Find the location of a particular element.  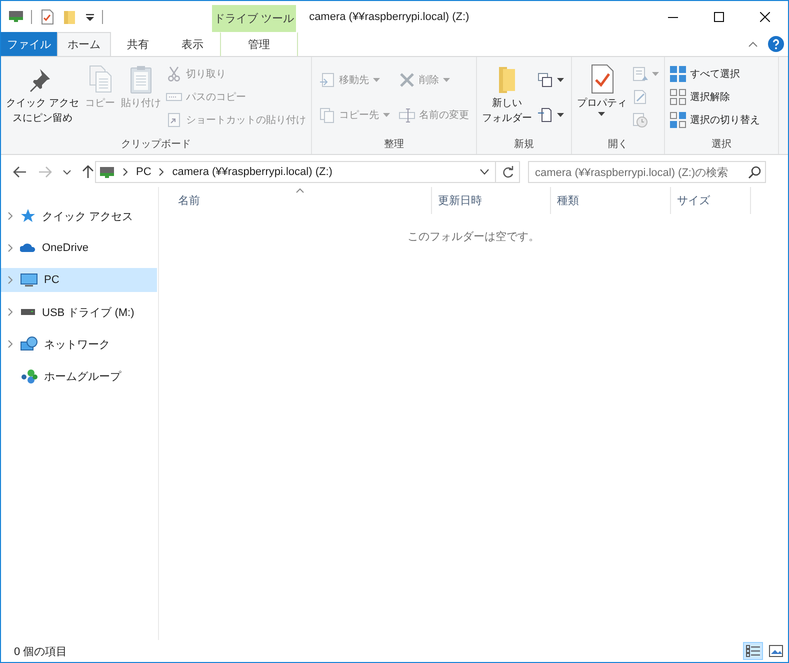

group-label: クリップボード is located at coordinates (156, 145).